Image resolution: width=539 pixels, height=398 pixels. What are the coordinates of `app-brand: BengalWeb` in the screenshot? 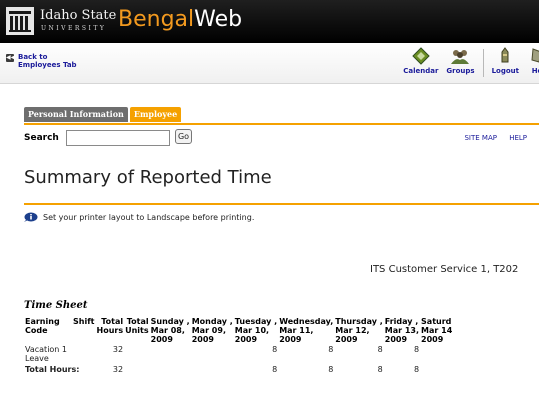 It's located at (180, 20).